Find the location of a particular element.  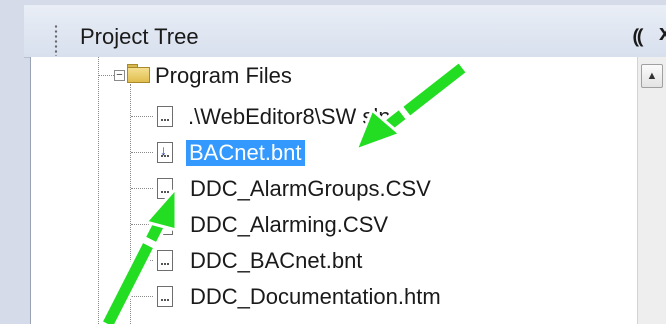

green-arrow-bottom-left is located at coordinates (139, 254).